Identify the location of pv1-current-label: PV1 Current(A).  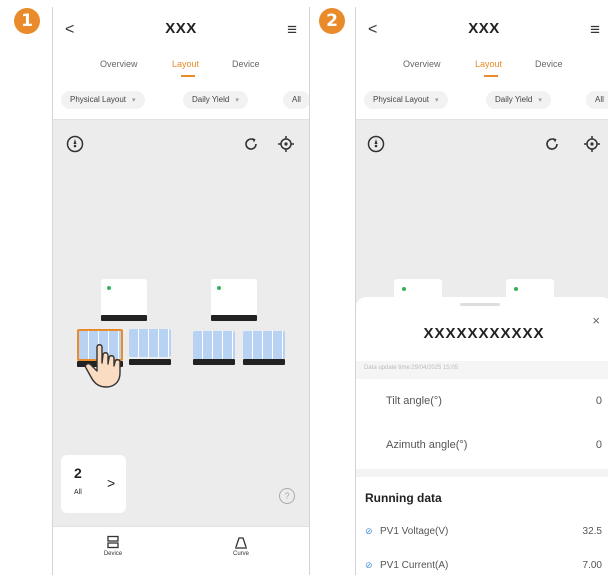
(414, 565).